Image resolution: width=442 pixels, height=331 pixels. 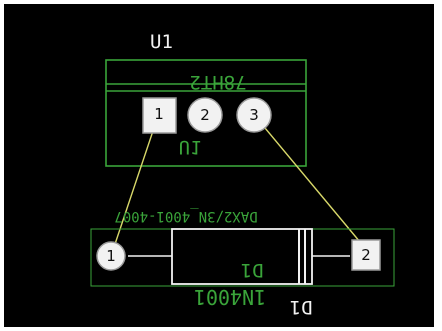 I want to click on u1-body-label: U1, so click(x=190, y=147).